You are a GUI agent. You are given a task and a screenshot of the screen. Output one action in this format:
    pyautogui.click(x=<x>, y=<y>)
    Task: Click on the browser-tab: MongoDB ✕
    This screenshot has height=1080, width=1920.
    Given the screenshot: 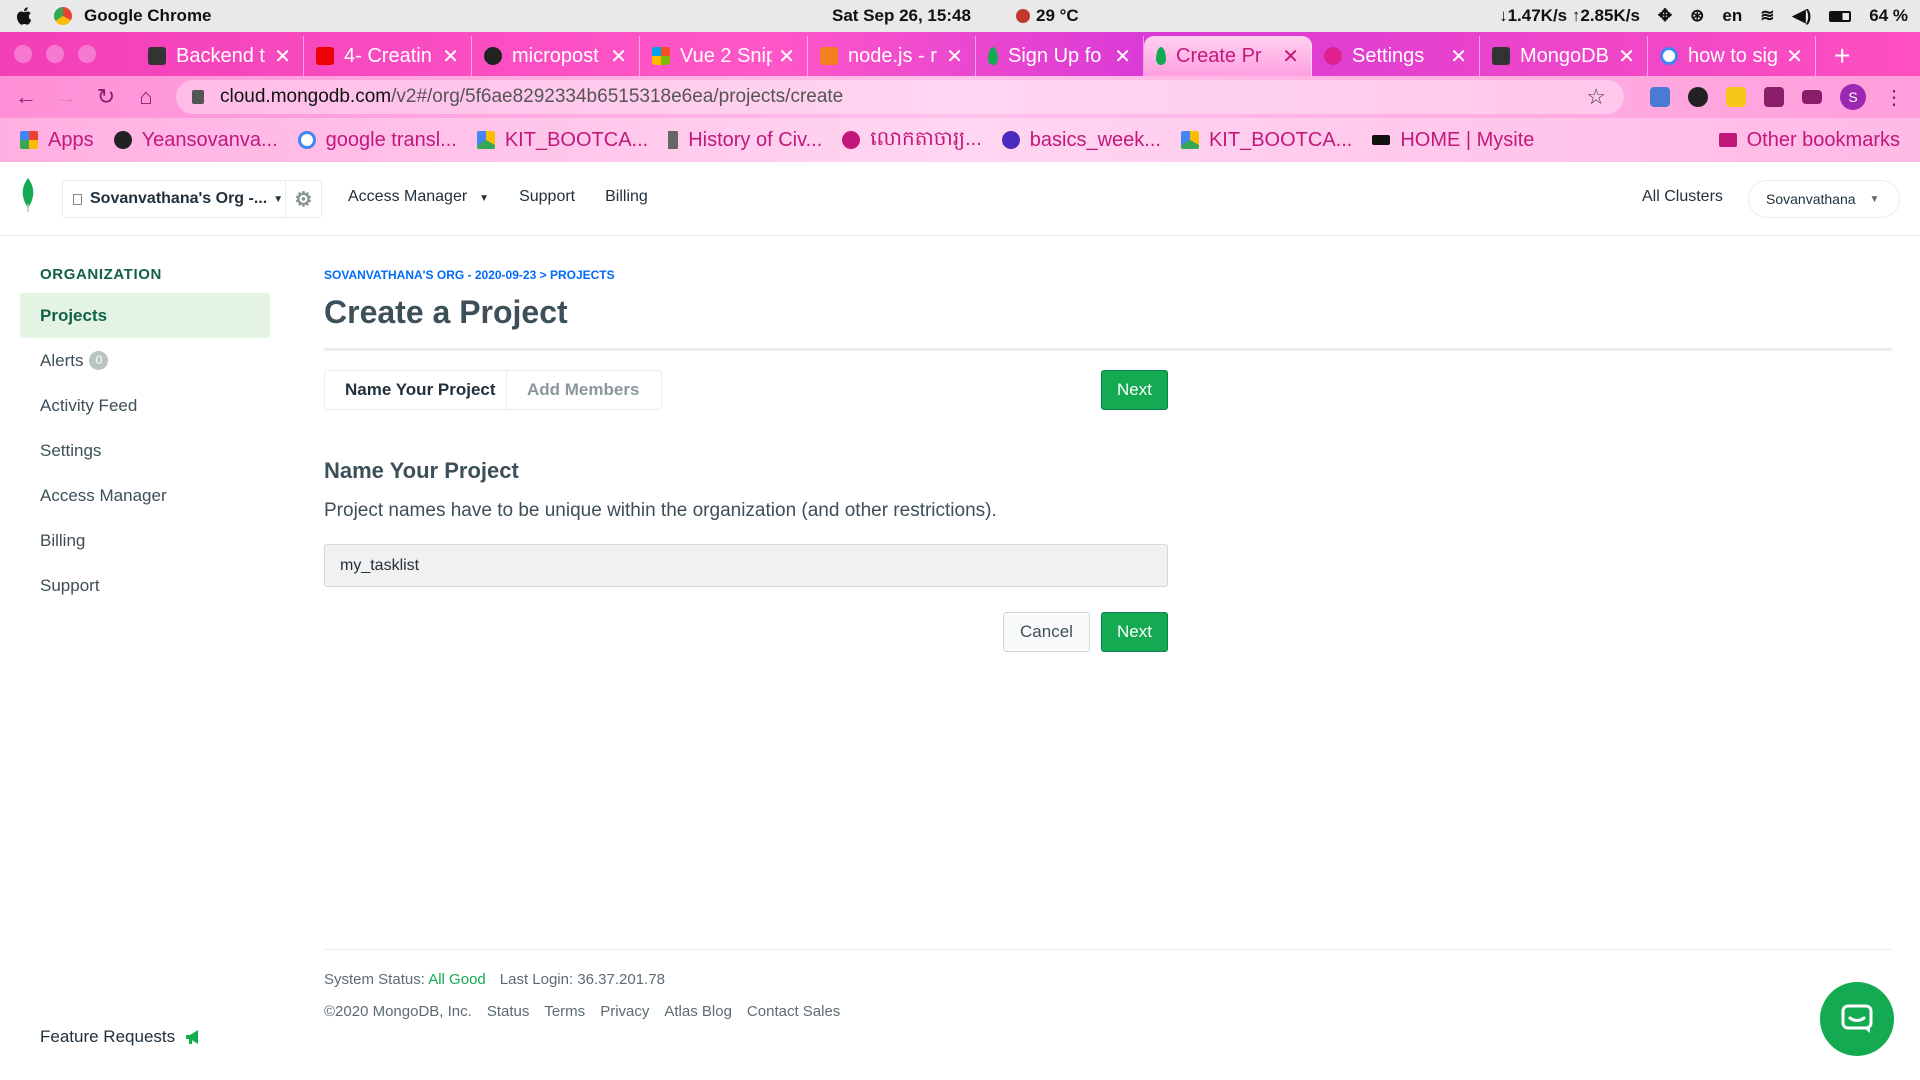 What is the action you would take?
    pyautogui.click(x=1564, y=56)
    